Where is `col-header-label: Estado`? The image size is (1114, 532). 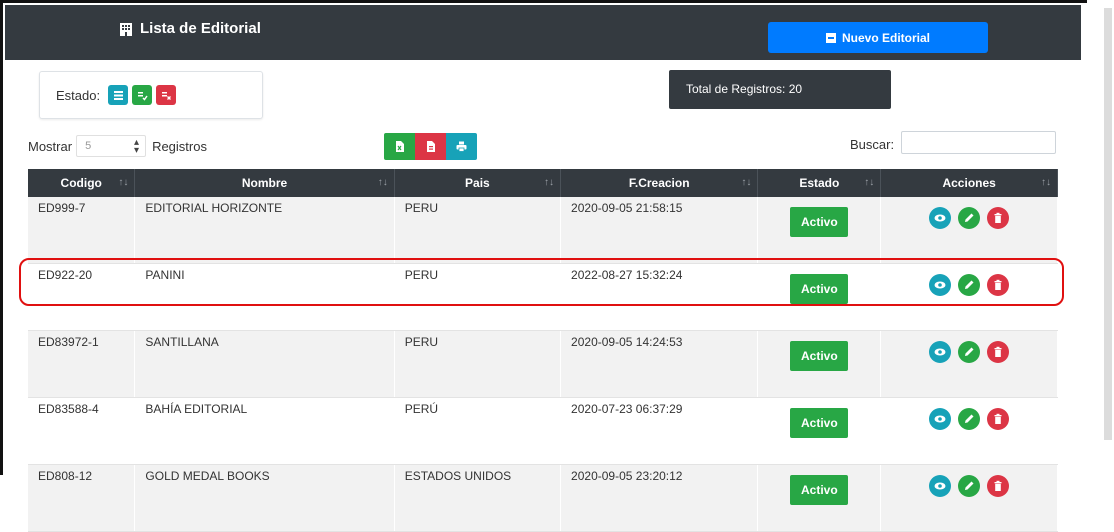 col-header-label: Estado is located at coordinates (819, 183).